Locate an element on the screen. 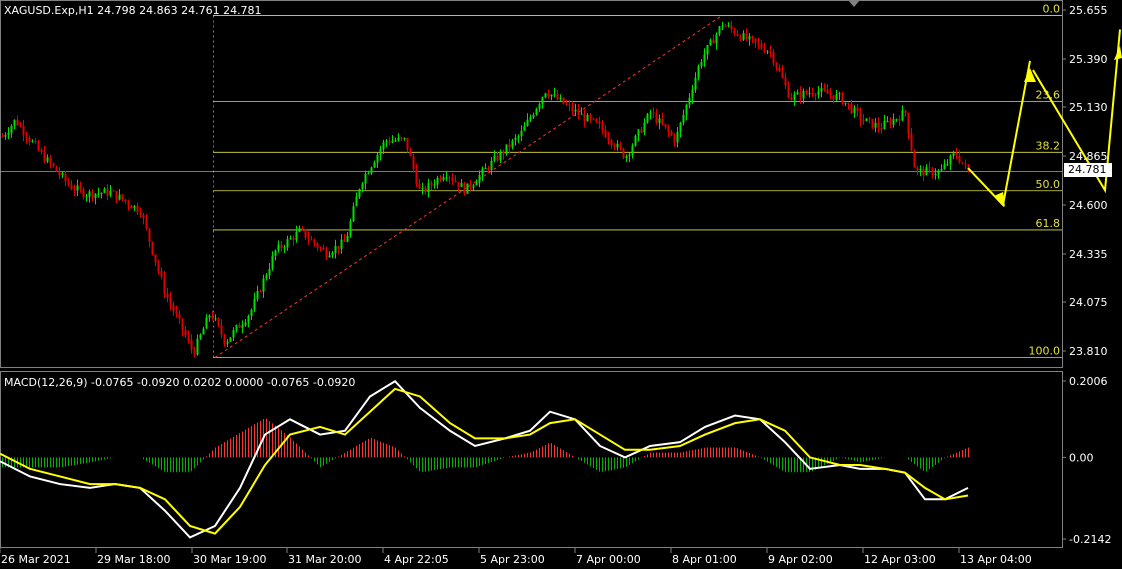  chart-shift-marker-icon is located at coordinates (854, 3).